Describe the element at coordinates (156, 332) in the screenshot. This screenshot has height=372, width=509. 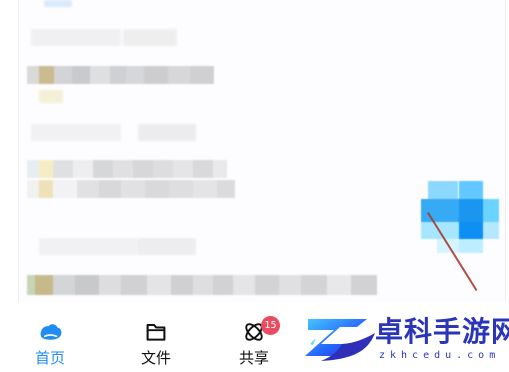
I see `folder-icon` at that location.